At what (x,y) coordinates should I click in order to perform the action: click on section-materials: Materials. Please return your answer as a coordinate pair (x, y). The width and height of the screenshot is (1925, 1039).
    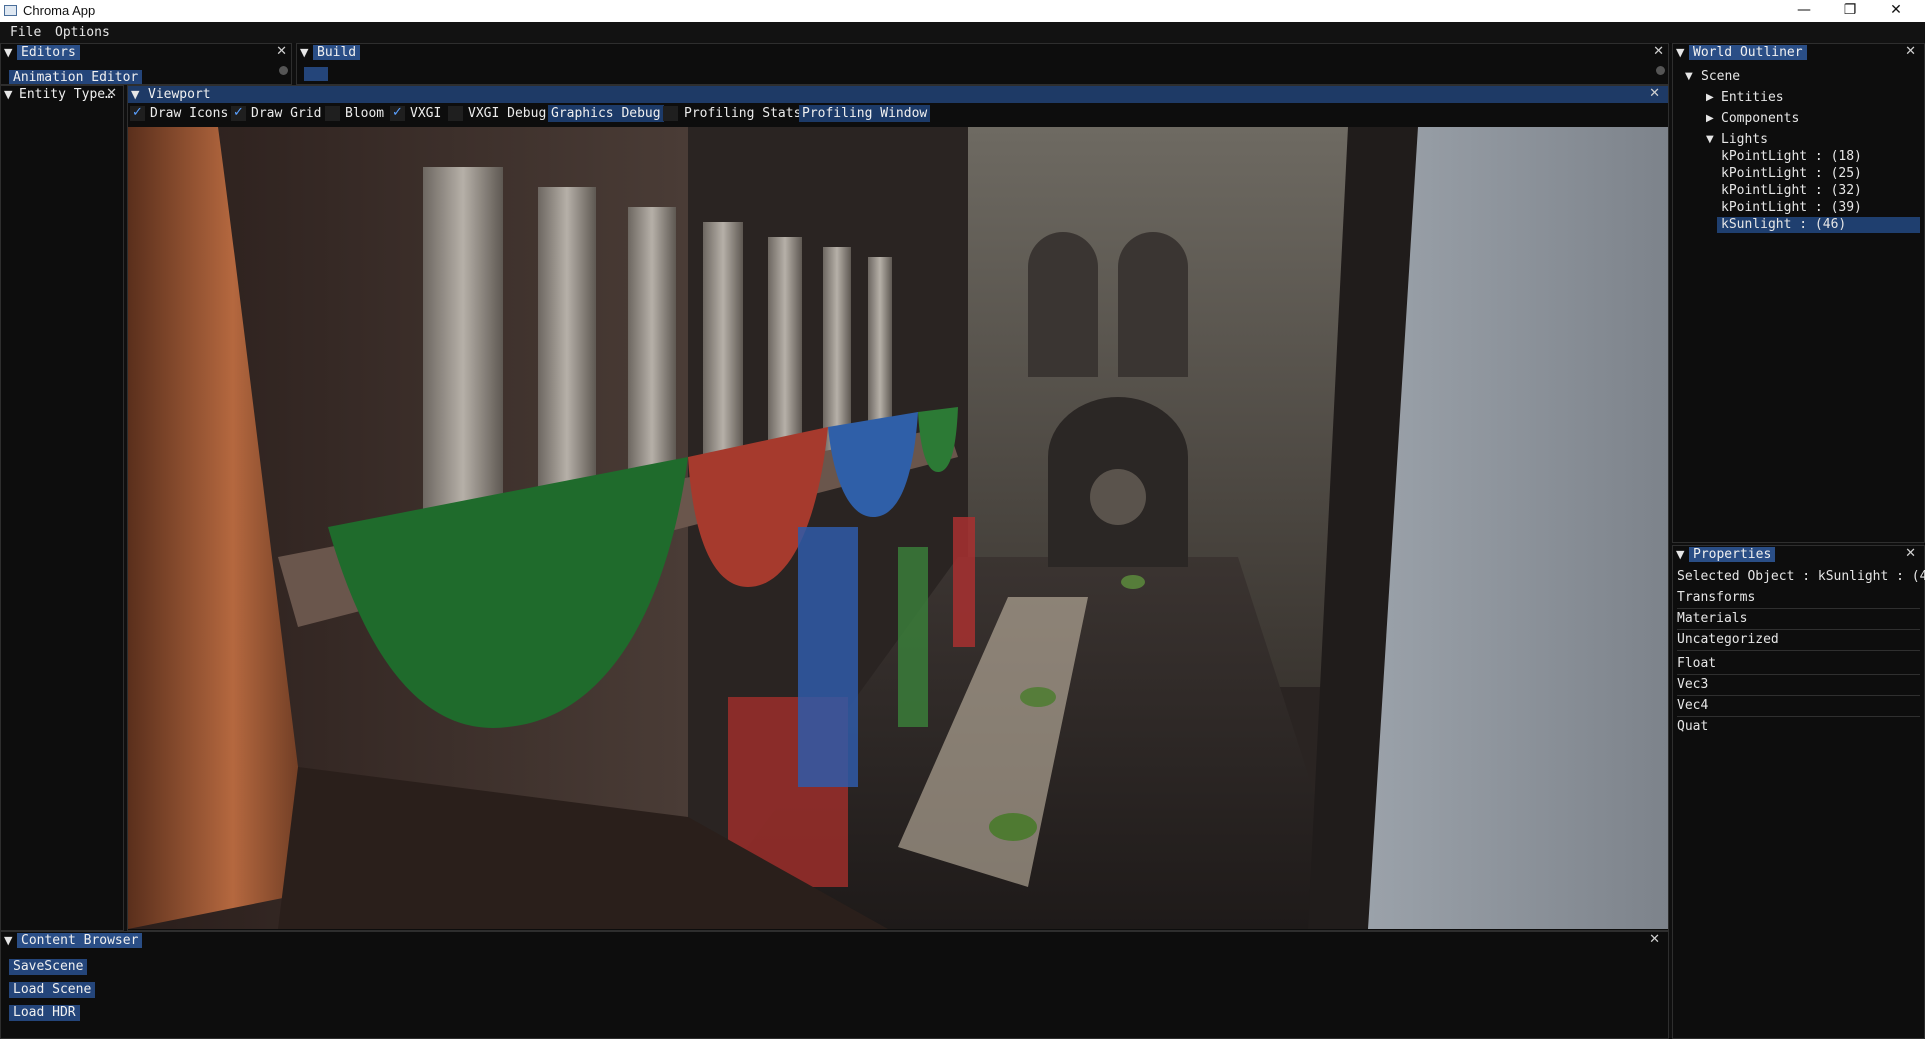
    Looking at the image, I should click on (1798, 619).